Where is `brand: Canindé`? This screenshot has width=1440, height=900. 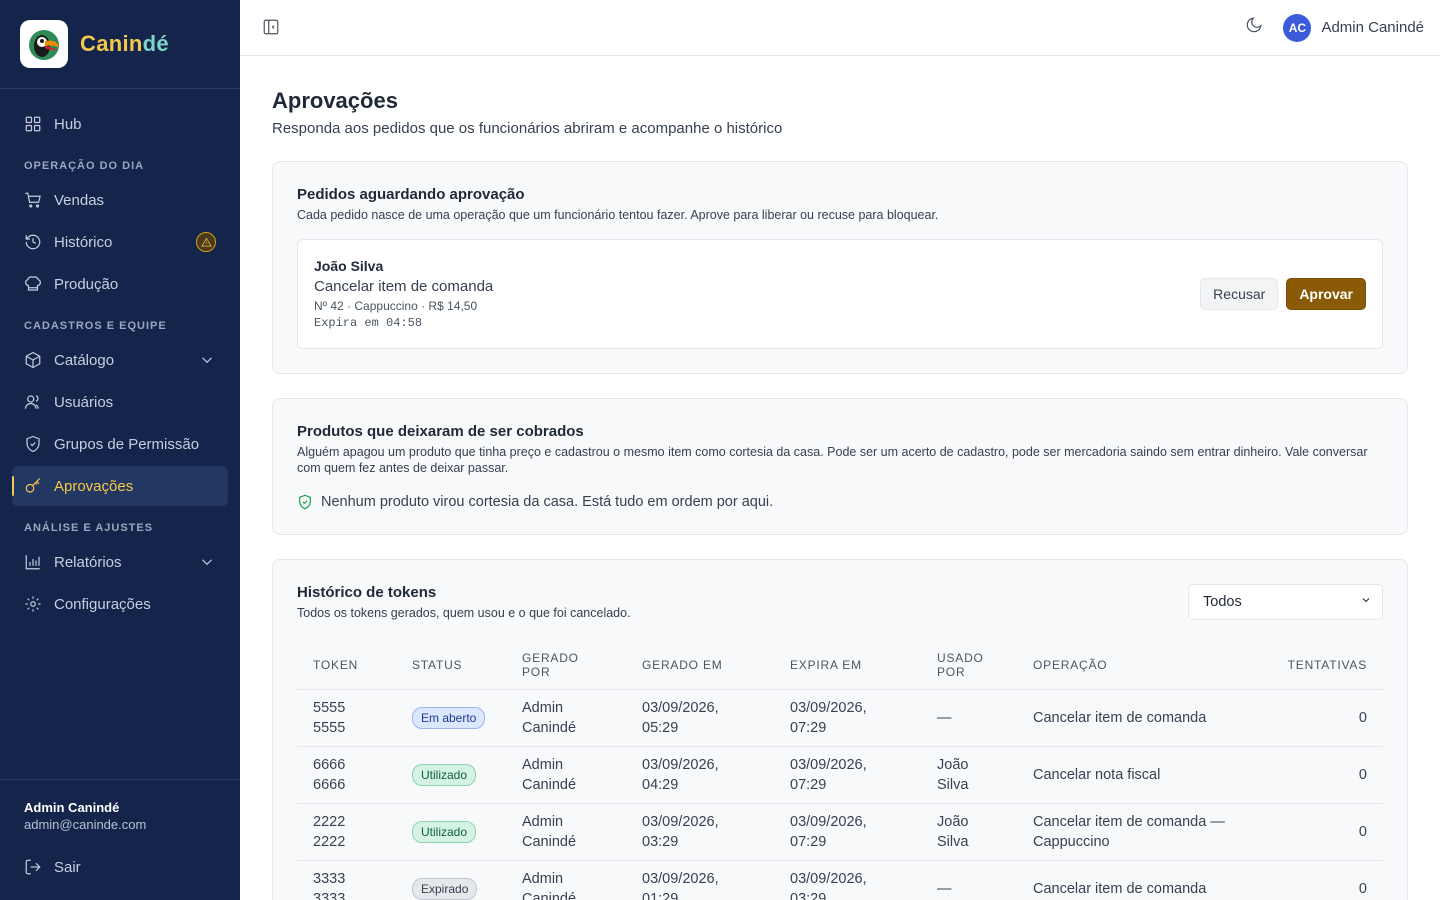 brand: Canindé is located at coordinates (120, 44).